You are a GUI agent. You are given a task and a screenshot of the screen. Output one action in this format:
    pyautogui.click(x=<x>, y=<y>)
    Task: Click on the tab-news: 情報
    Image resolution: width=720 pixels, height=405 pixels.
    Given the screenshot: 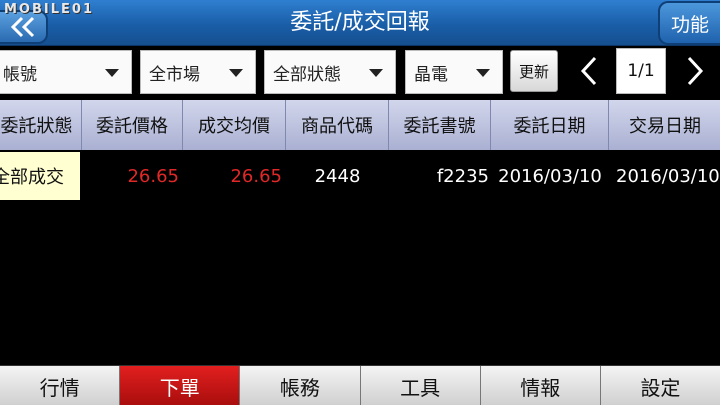 What is the action you would take?
    pyautogui.click(x=540, y=385)
    